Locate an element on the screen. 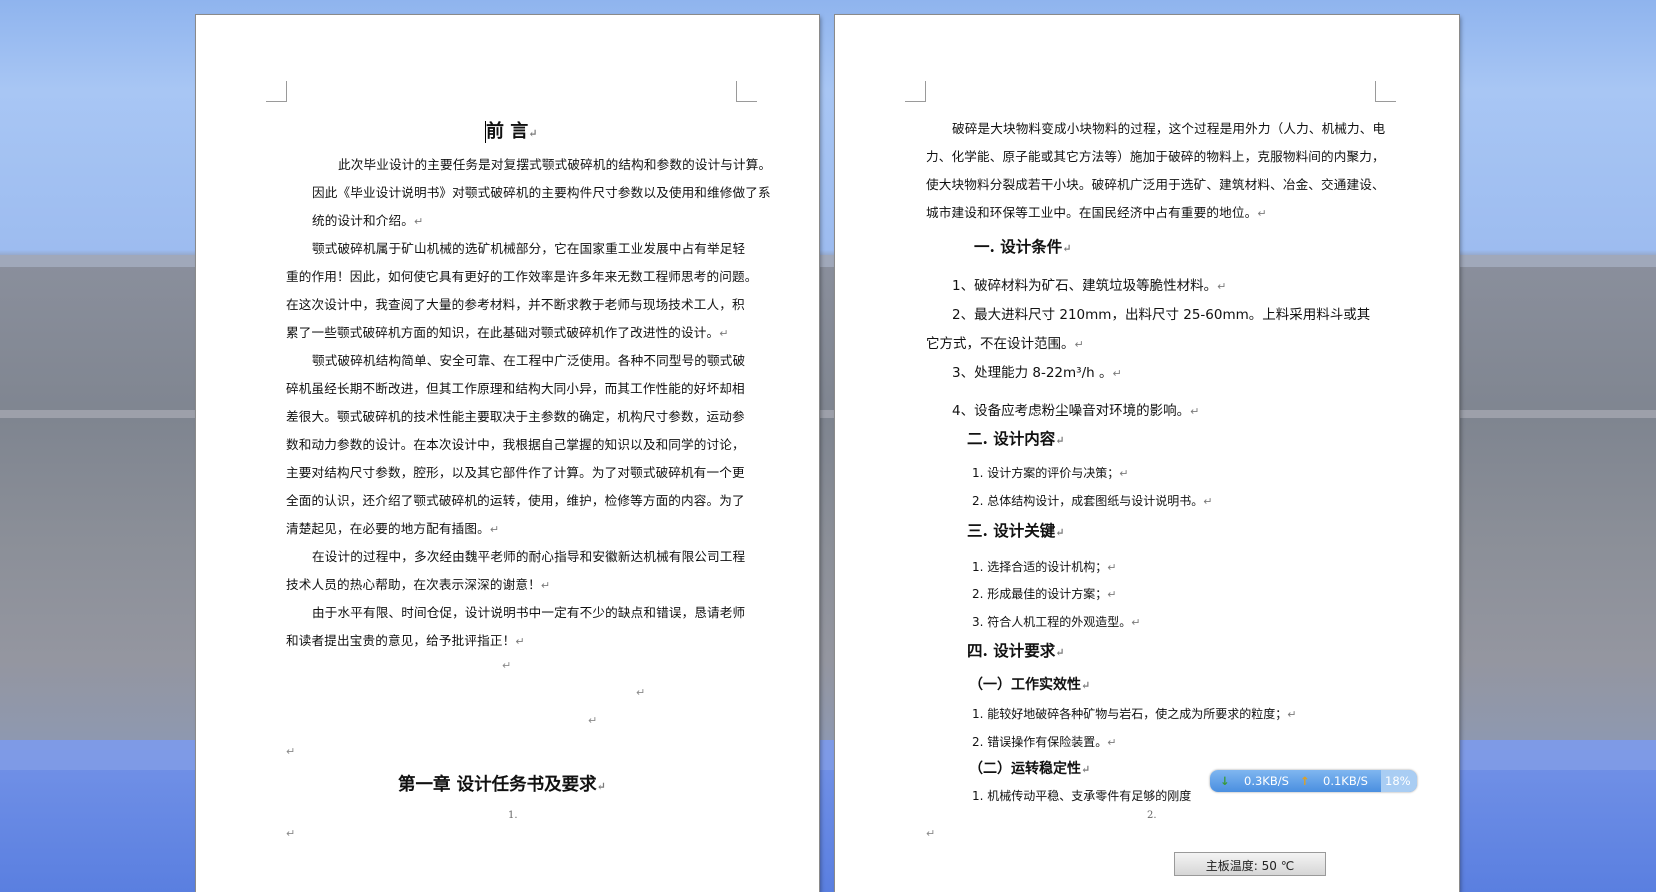  condition-item: 3、处理能力 8-22m³/h 。↵ is located at coordinates (1037, 373).